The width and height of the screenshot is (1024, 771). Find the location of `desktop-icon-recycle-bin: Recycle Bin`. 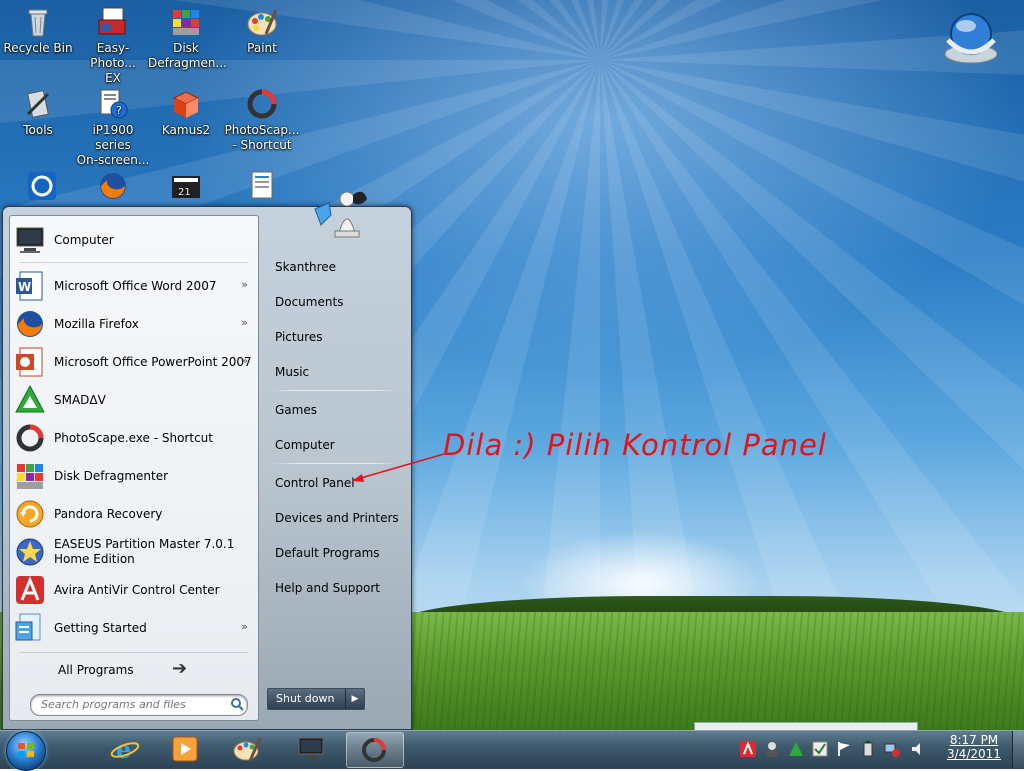

desktop-icon-recycle-bin: Recycle Bin is located at coordinates (38, 31).